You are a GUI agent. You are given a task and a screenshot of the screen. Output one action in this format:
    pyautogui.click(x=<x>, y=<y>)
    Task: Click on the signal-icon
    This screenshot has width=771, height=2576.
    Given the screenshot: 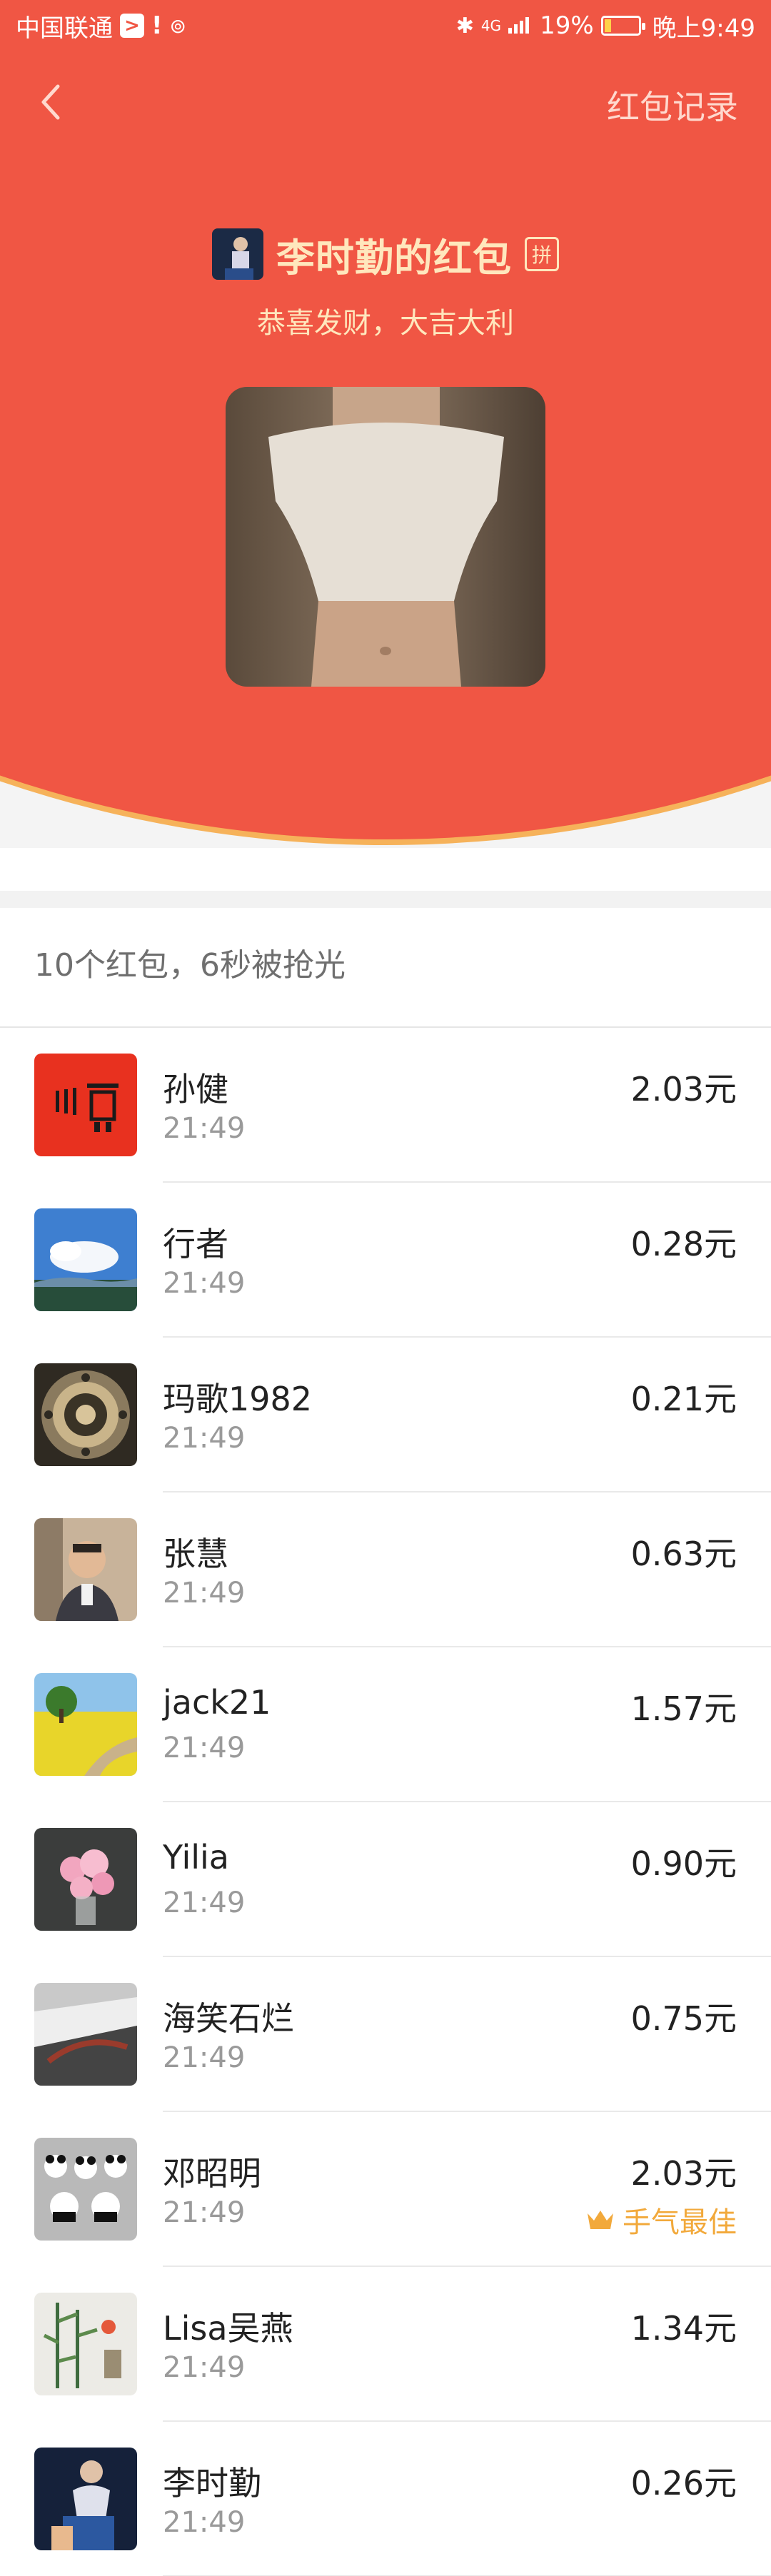 What is the action you would take?
    pyautogui.click(x=520, y=25)
    